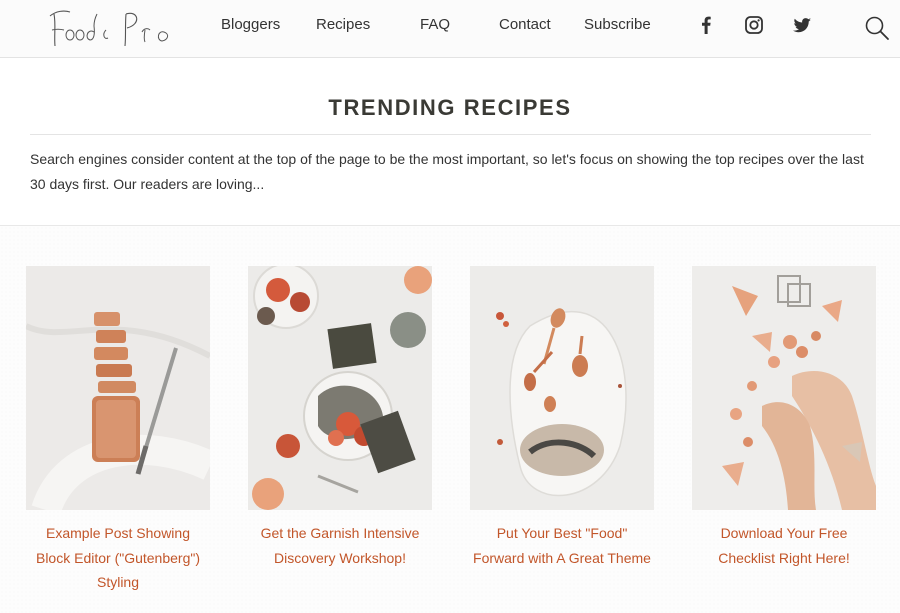 The height and width of the screenshot is (613, 900). I want to click on recipe-image-hands, so click(784, 388).